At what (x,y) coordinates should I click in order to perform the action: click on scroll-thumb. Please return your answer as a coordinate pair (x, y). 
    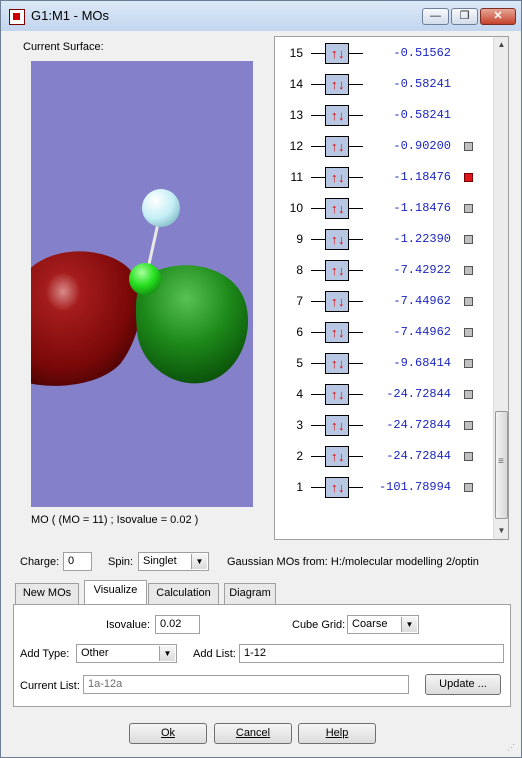
    Looking at the image, I should click on (501, 465).